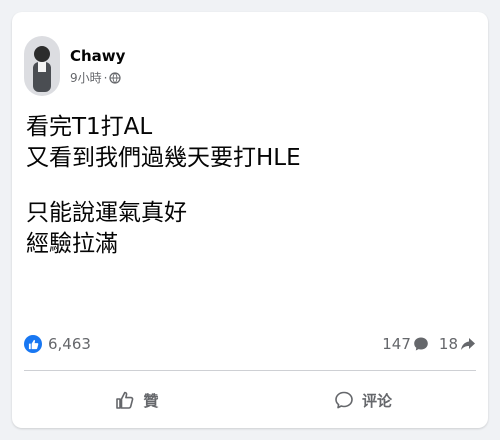 The image size is (500, 440). What do you see at coordinates (151, 400) in the screenshot?
I see `like-button-label: 贊` at bounding box center [151, 400].